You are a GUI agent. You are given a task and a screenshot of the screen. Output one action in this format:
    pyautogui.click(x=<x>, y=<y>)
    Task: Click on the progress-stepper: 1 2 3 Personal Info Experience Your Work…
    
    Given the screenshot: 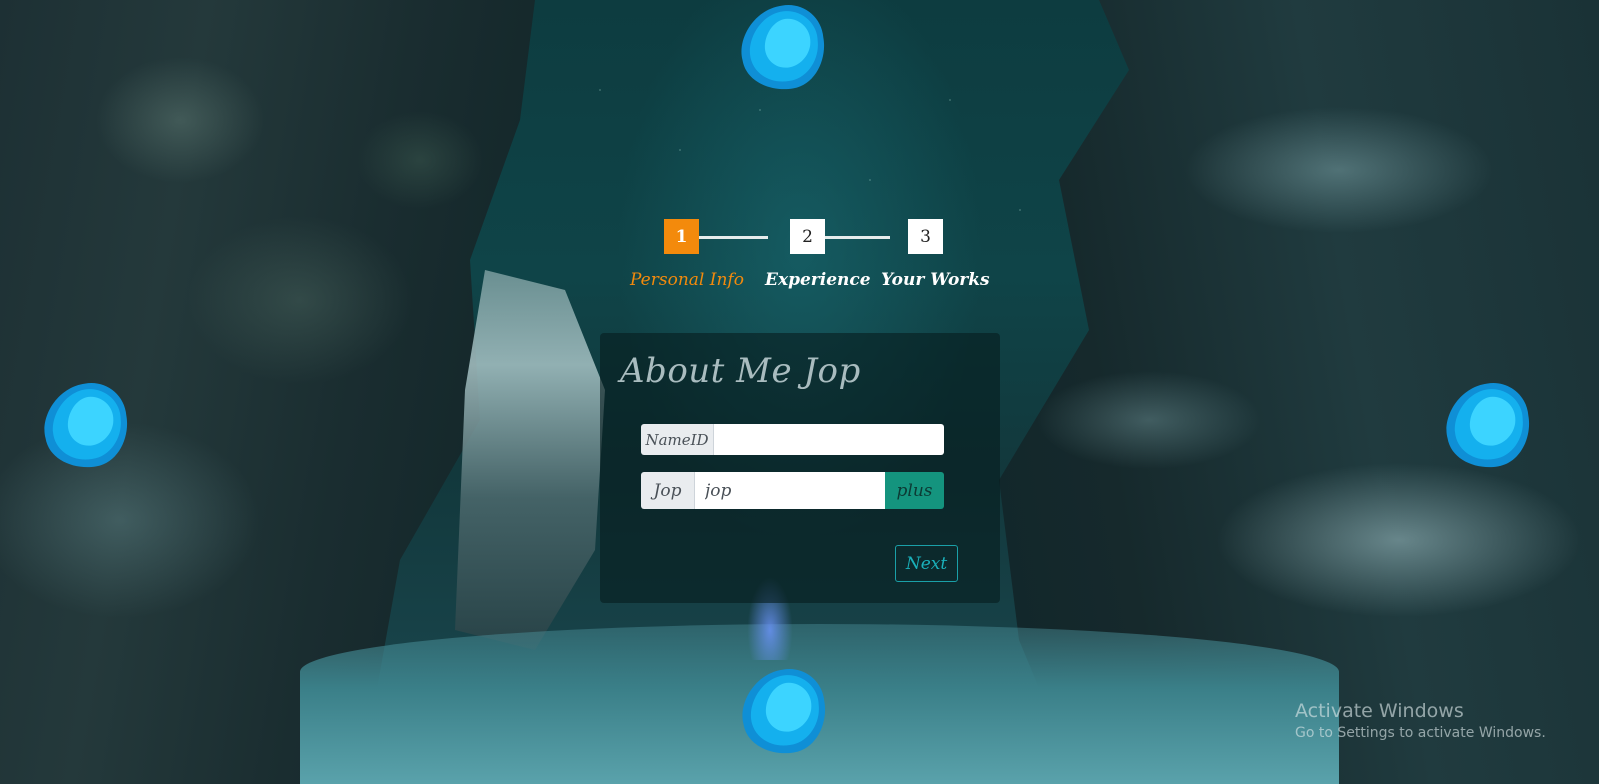 What is the action you would take?
    pyautogui.click(x=802, y=259)
    